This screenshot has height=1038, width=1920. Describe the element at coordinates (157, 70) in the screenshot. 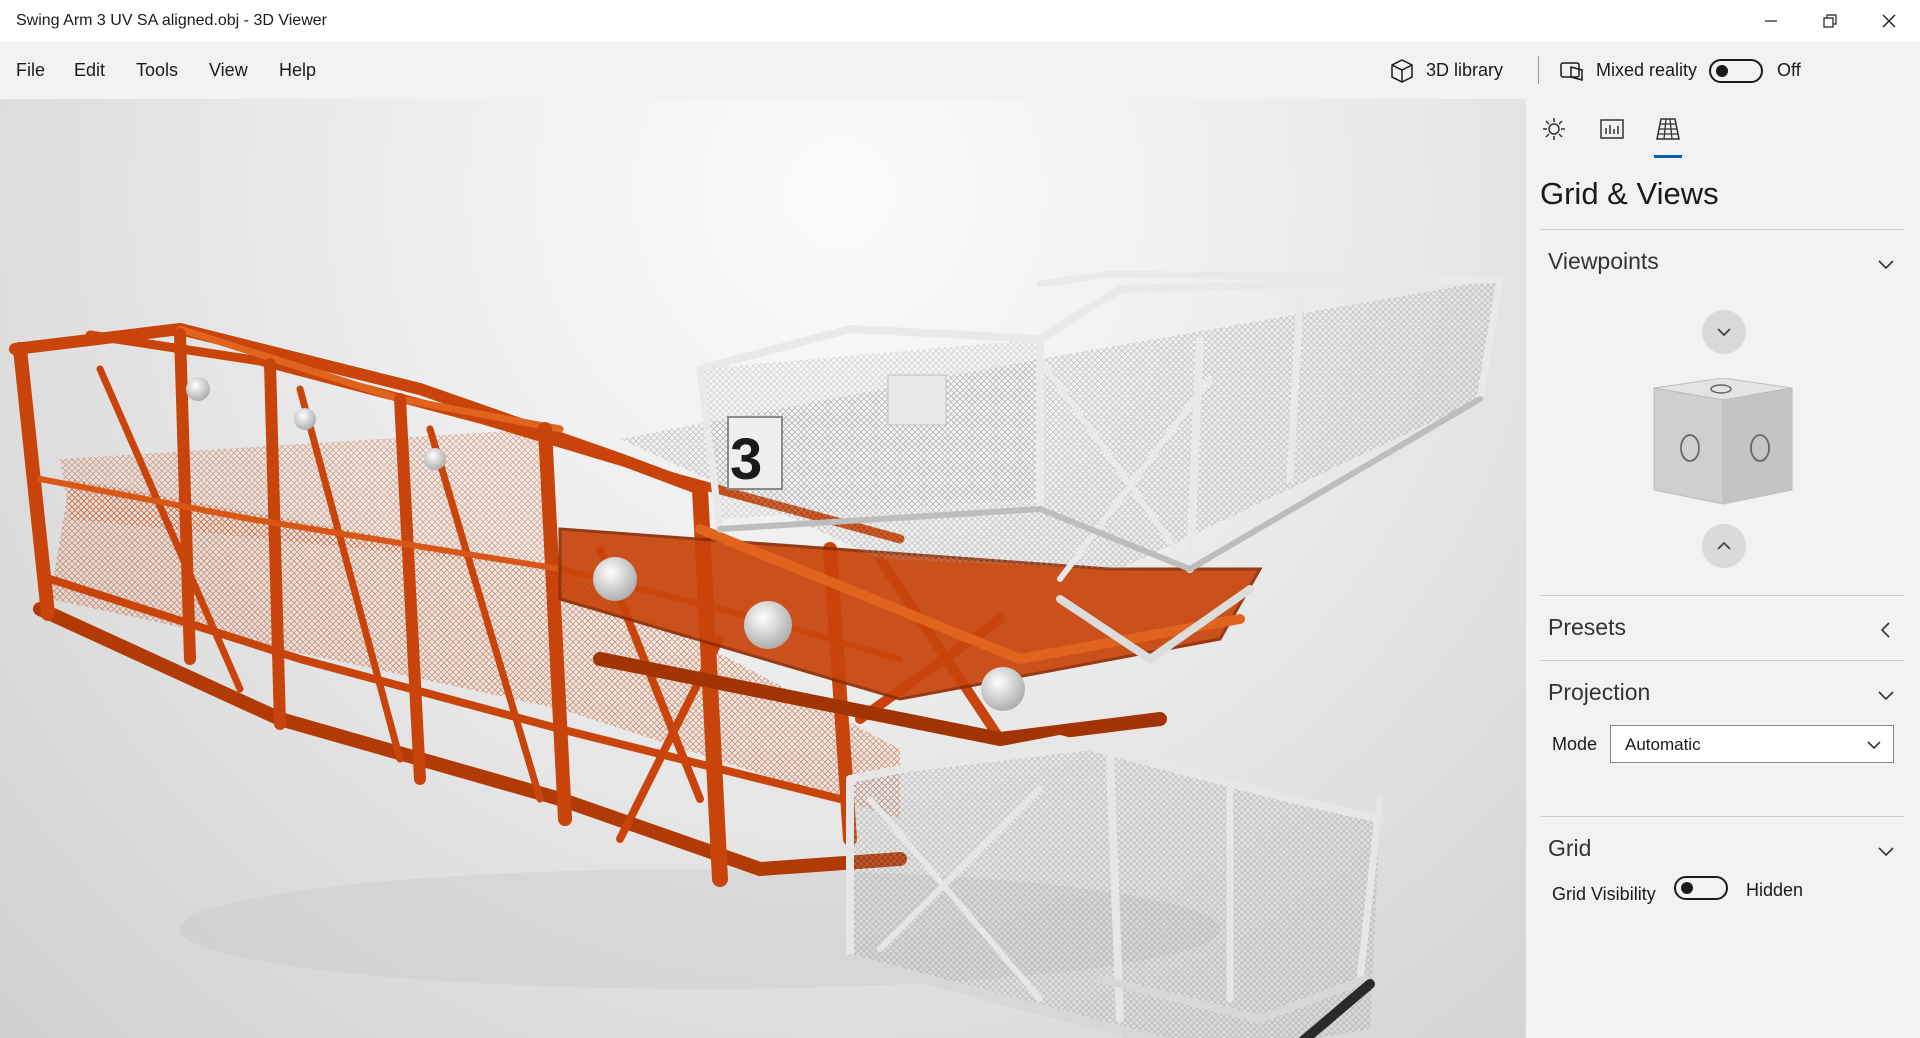

I see `menu-tools: Tools` at that location.